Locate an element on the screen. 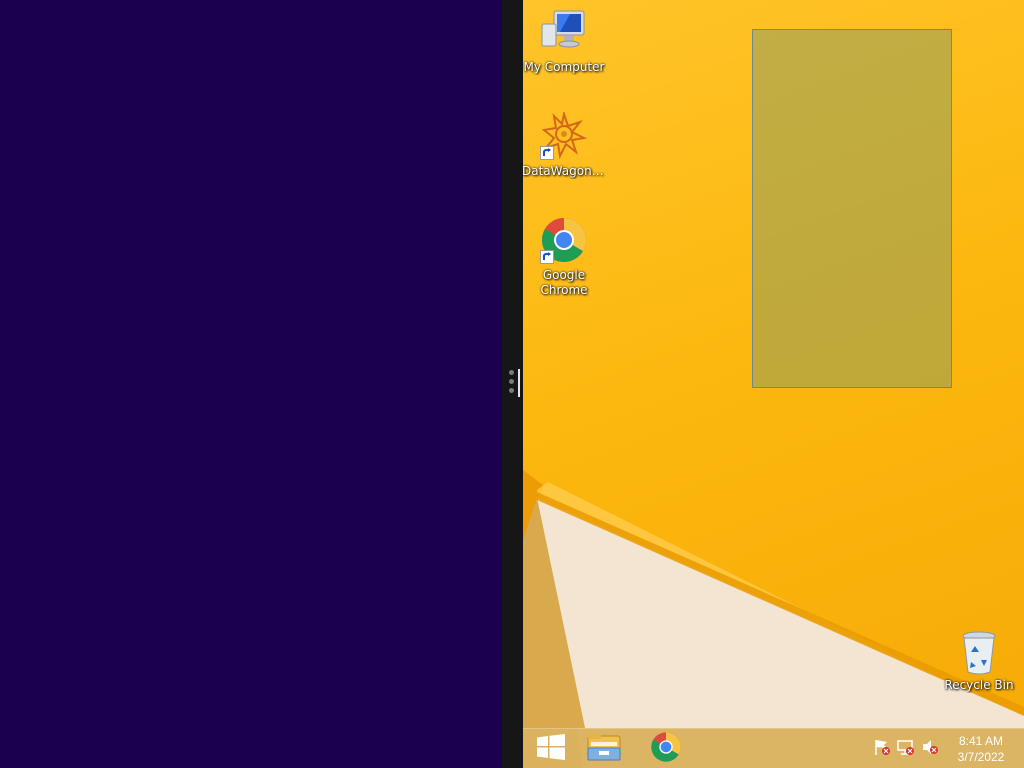 Image resolution: width=1024 pixels, height=768 pixels. network-icon is located at coordinates (906, 749).